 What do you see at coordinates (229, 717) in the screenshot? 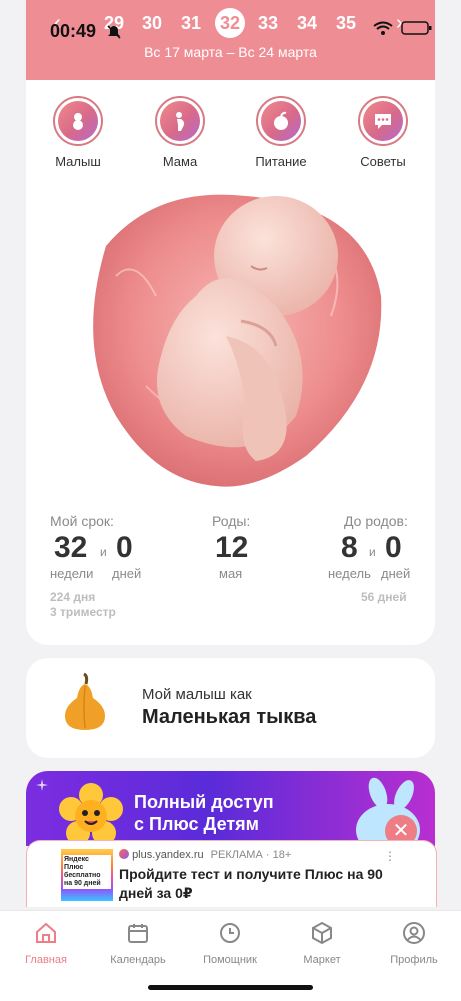
I see `fruit-name: Маленькая тыква` at bounding box center [229, 717].